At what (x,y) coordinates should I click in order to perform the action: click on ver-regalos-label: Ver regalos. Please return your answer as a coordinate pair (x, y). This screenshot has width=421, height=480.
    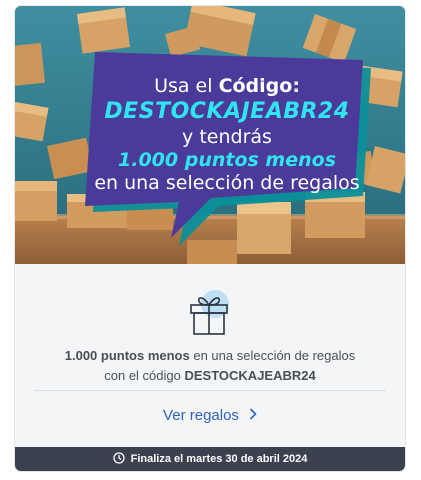
    Looking at the image, I should click on (201, 415).